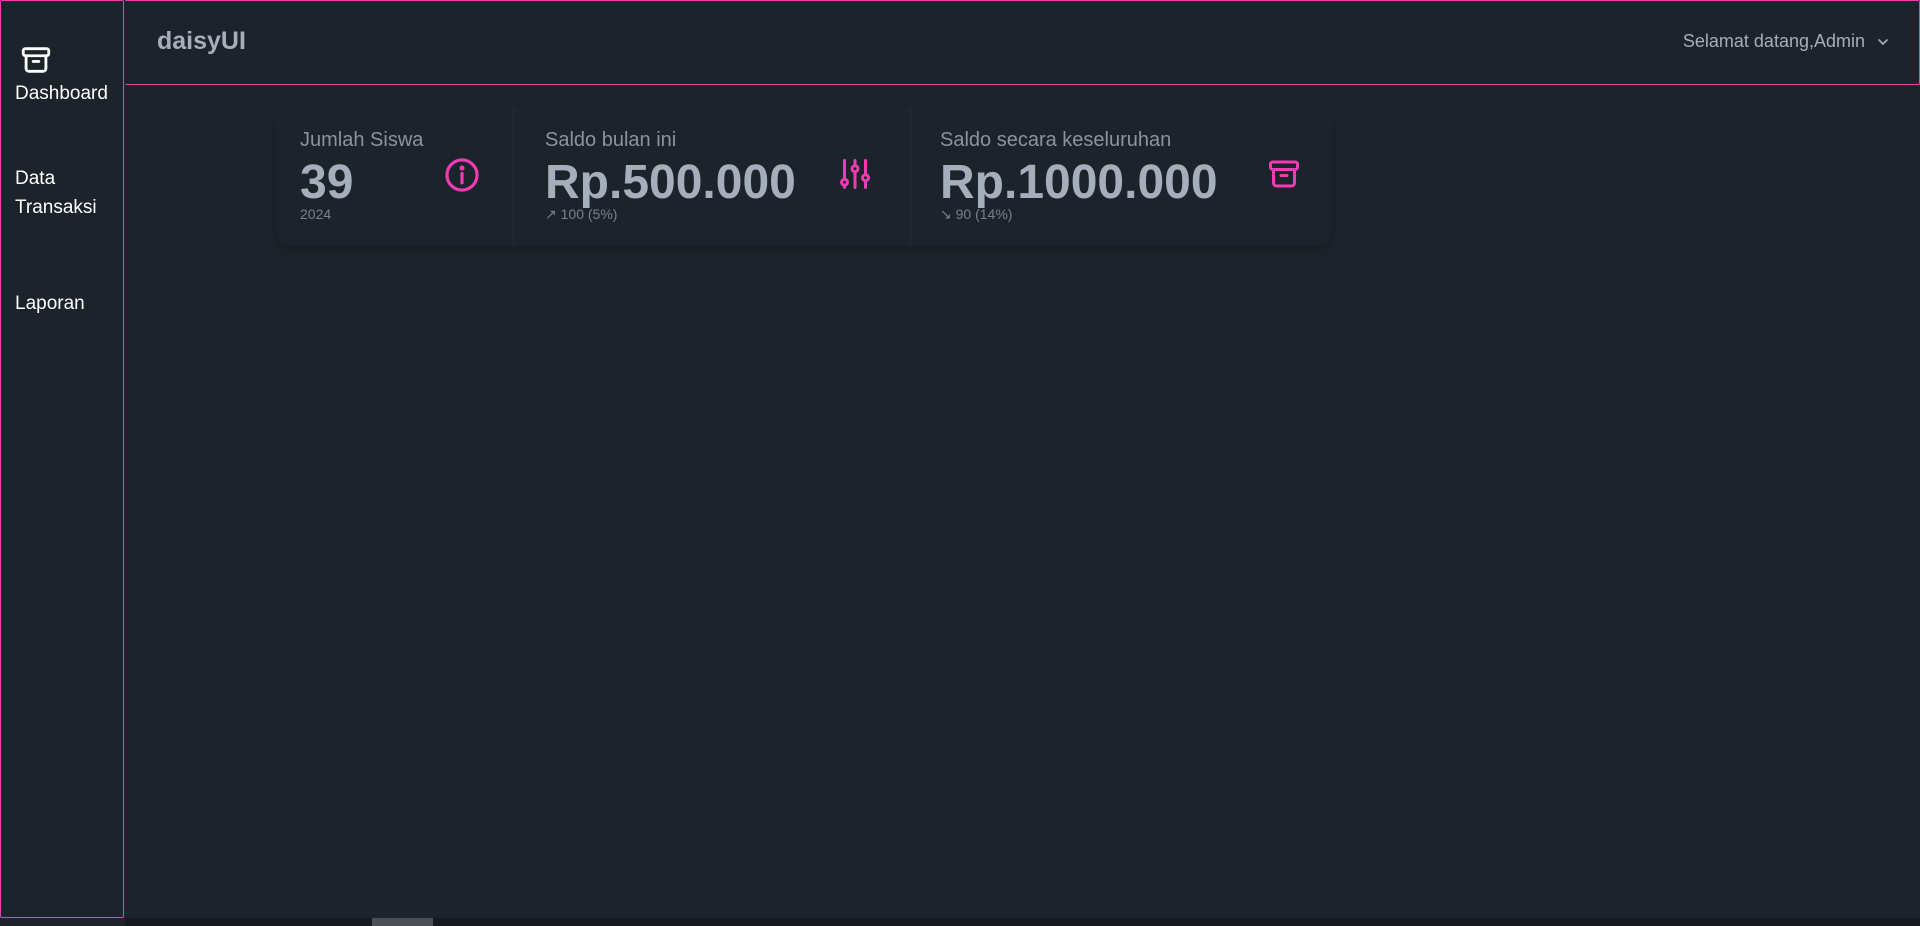 The height and width of the screenshot is (926, 1920). Describe the element at coordinates (581, 214) in the screenshot. I see `stat-desc: ↗︎ 100 (5%)` at that location.